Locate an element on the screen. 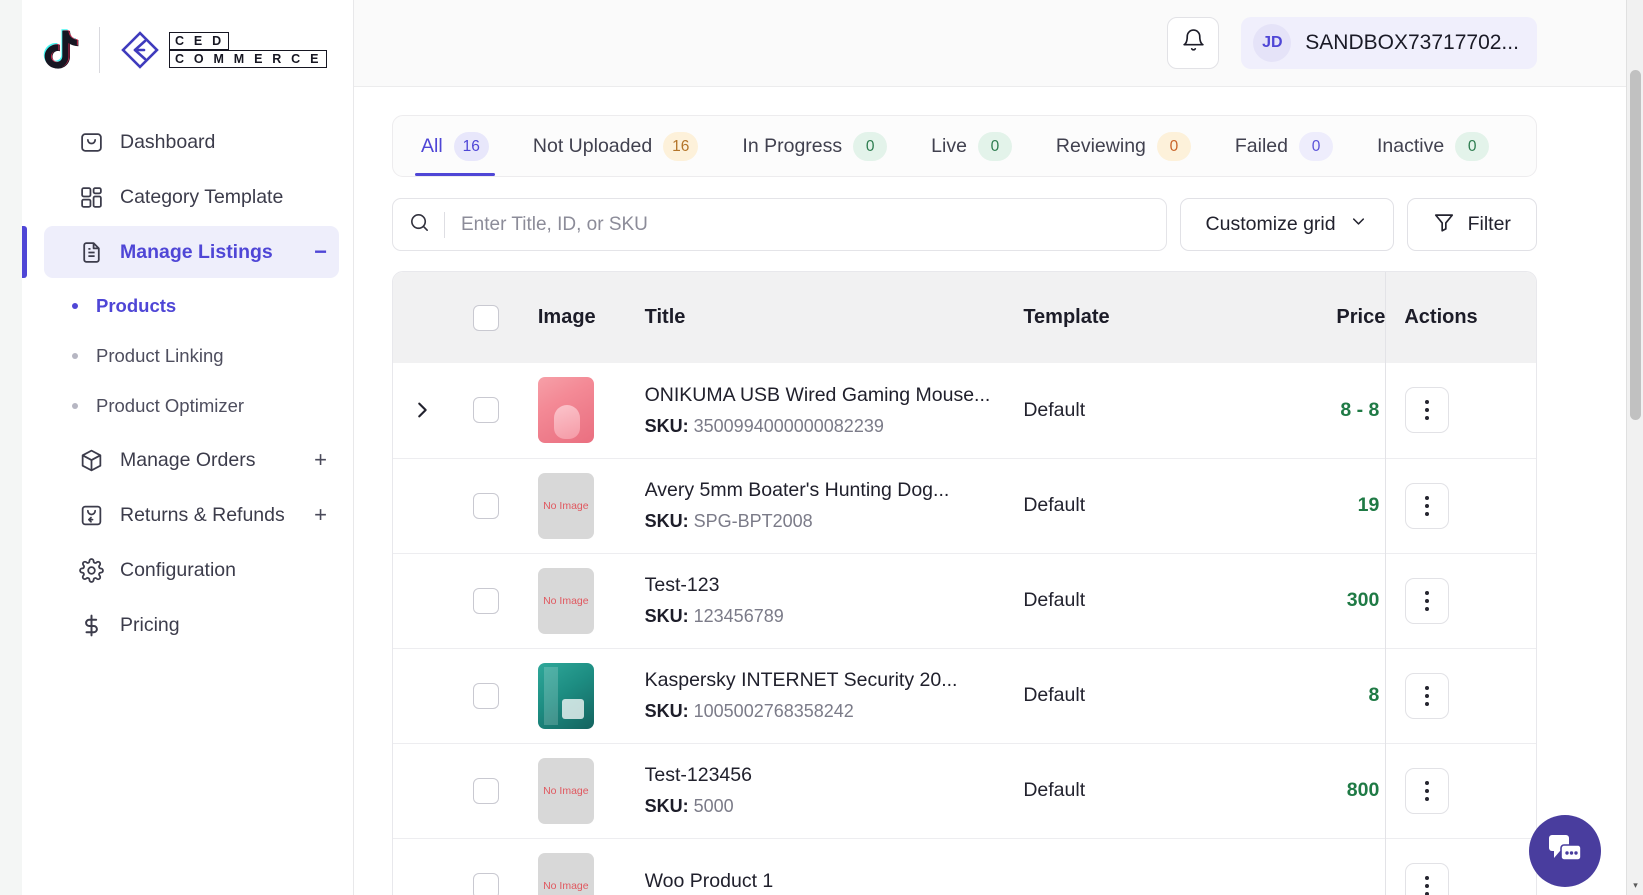 Image resolution: width=1643 pixels, height=895 pixels. dollar-icon is located at coordinates (91, 625).